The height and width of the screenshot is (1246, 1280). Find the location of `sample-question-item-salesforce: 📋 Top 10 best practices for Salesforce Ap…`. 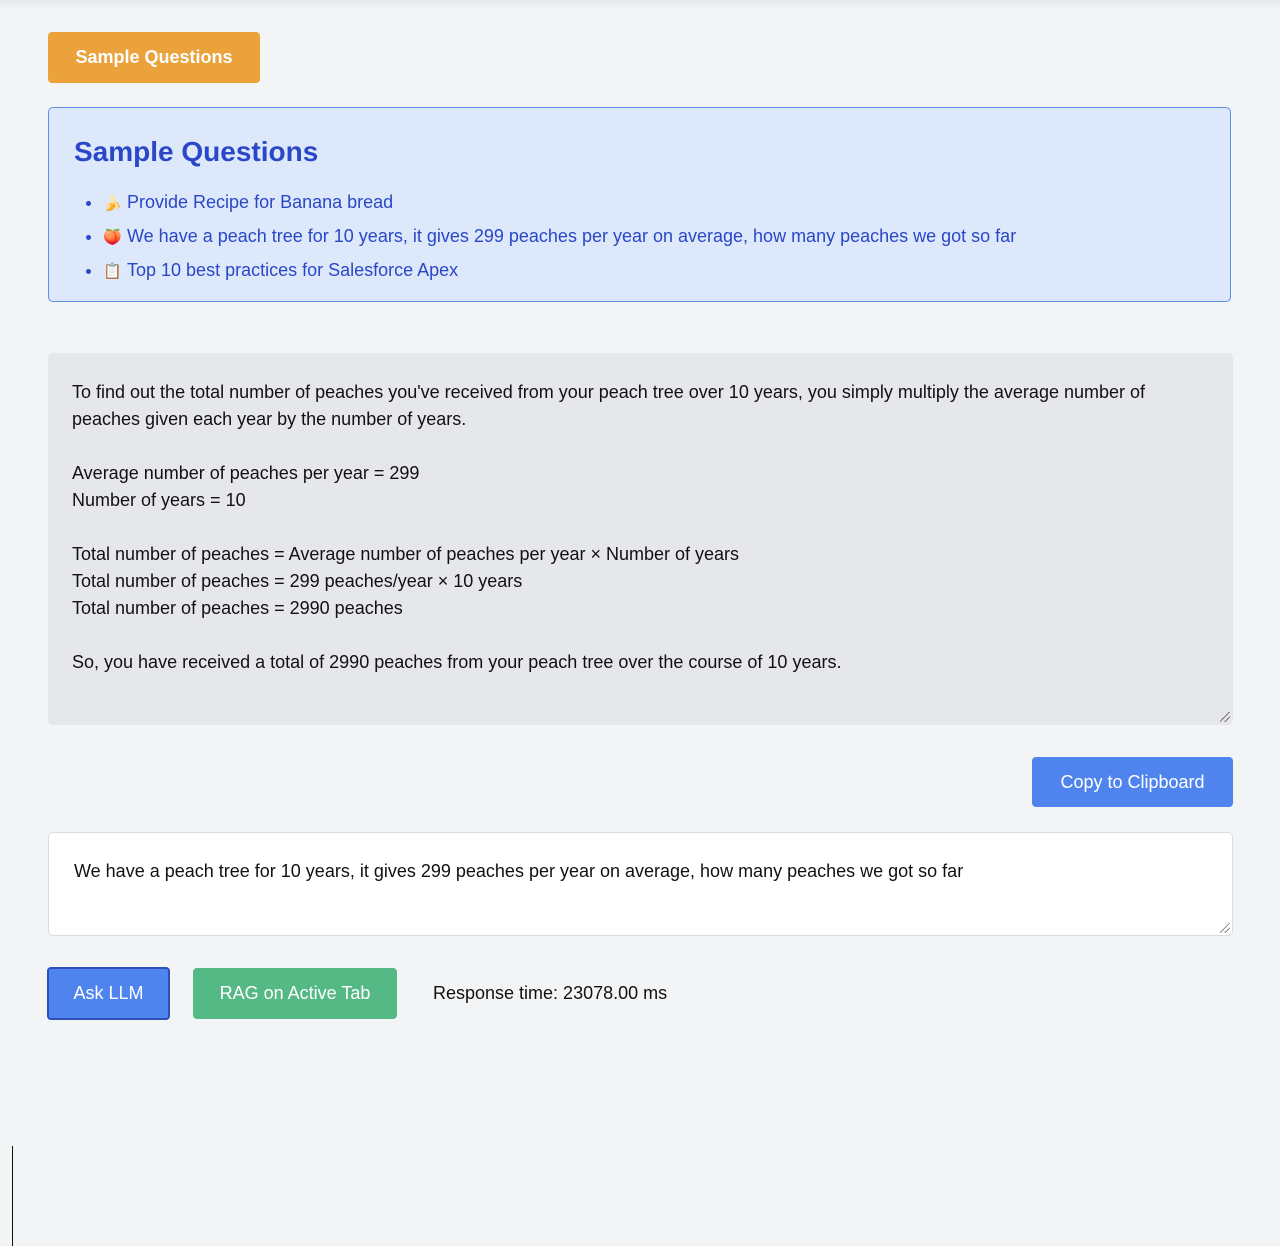

sample-question-item-salesforce: 📋 Top 10 best practices for Salesforce Ap… is located at coordinates (559, 271).